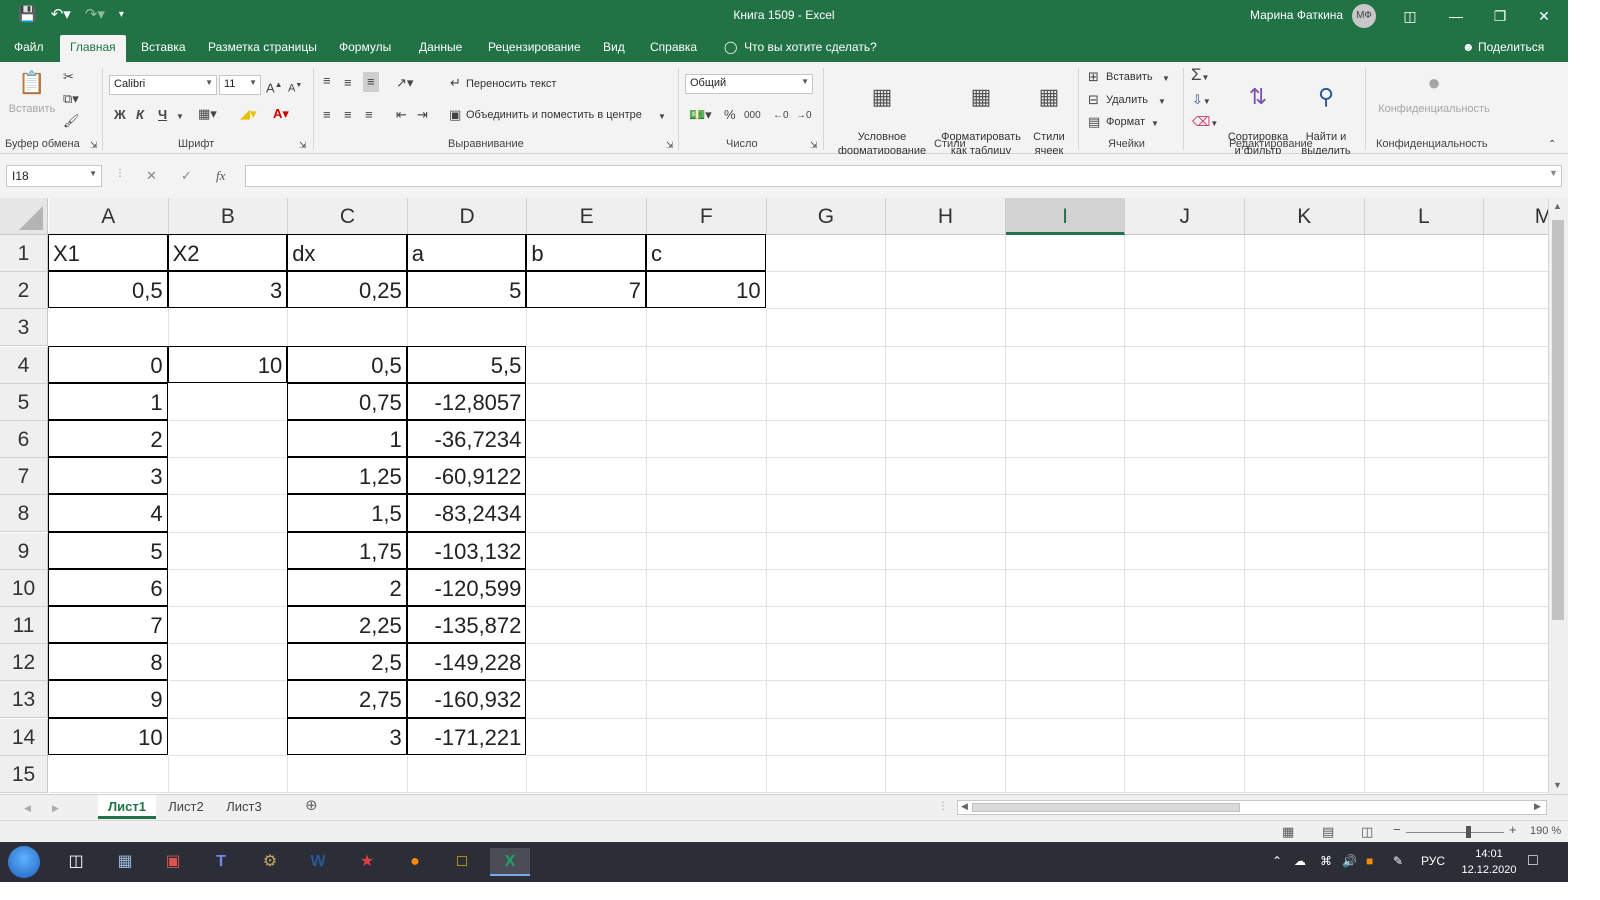 The width and height of the screenshot is (1600, 900). I want to click on cell-b7, so click(228, 477).